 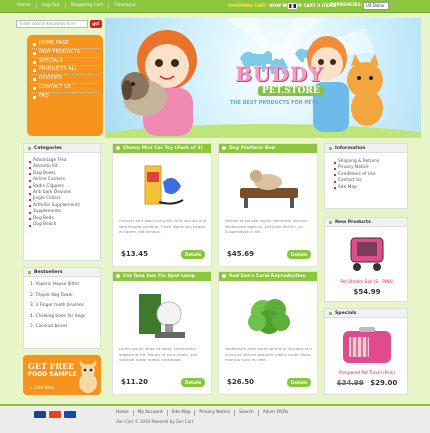 I want to click on sun-lamp-image, so click(x=163, y=315).